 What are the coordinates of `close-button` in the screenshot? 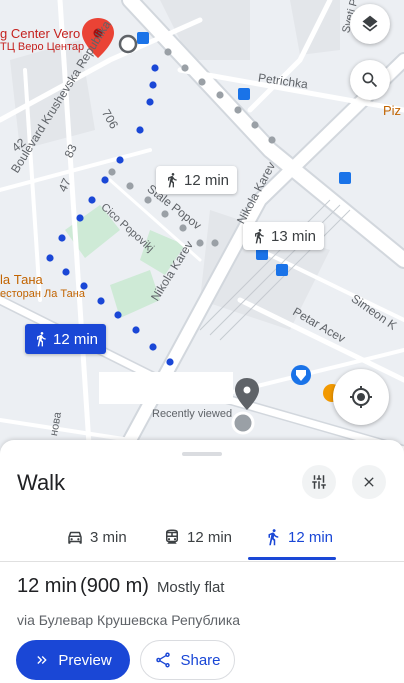 It's located at (369, 482).